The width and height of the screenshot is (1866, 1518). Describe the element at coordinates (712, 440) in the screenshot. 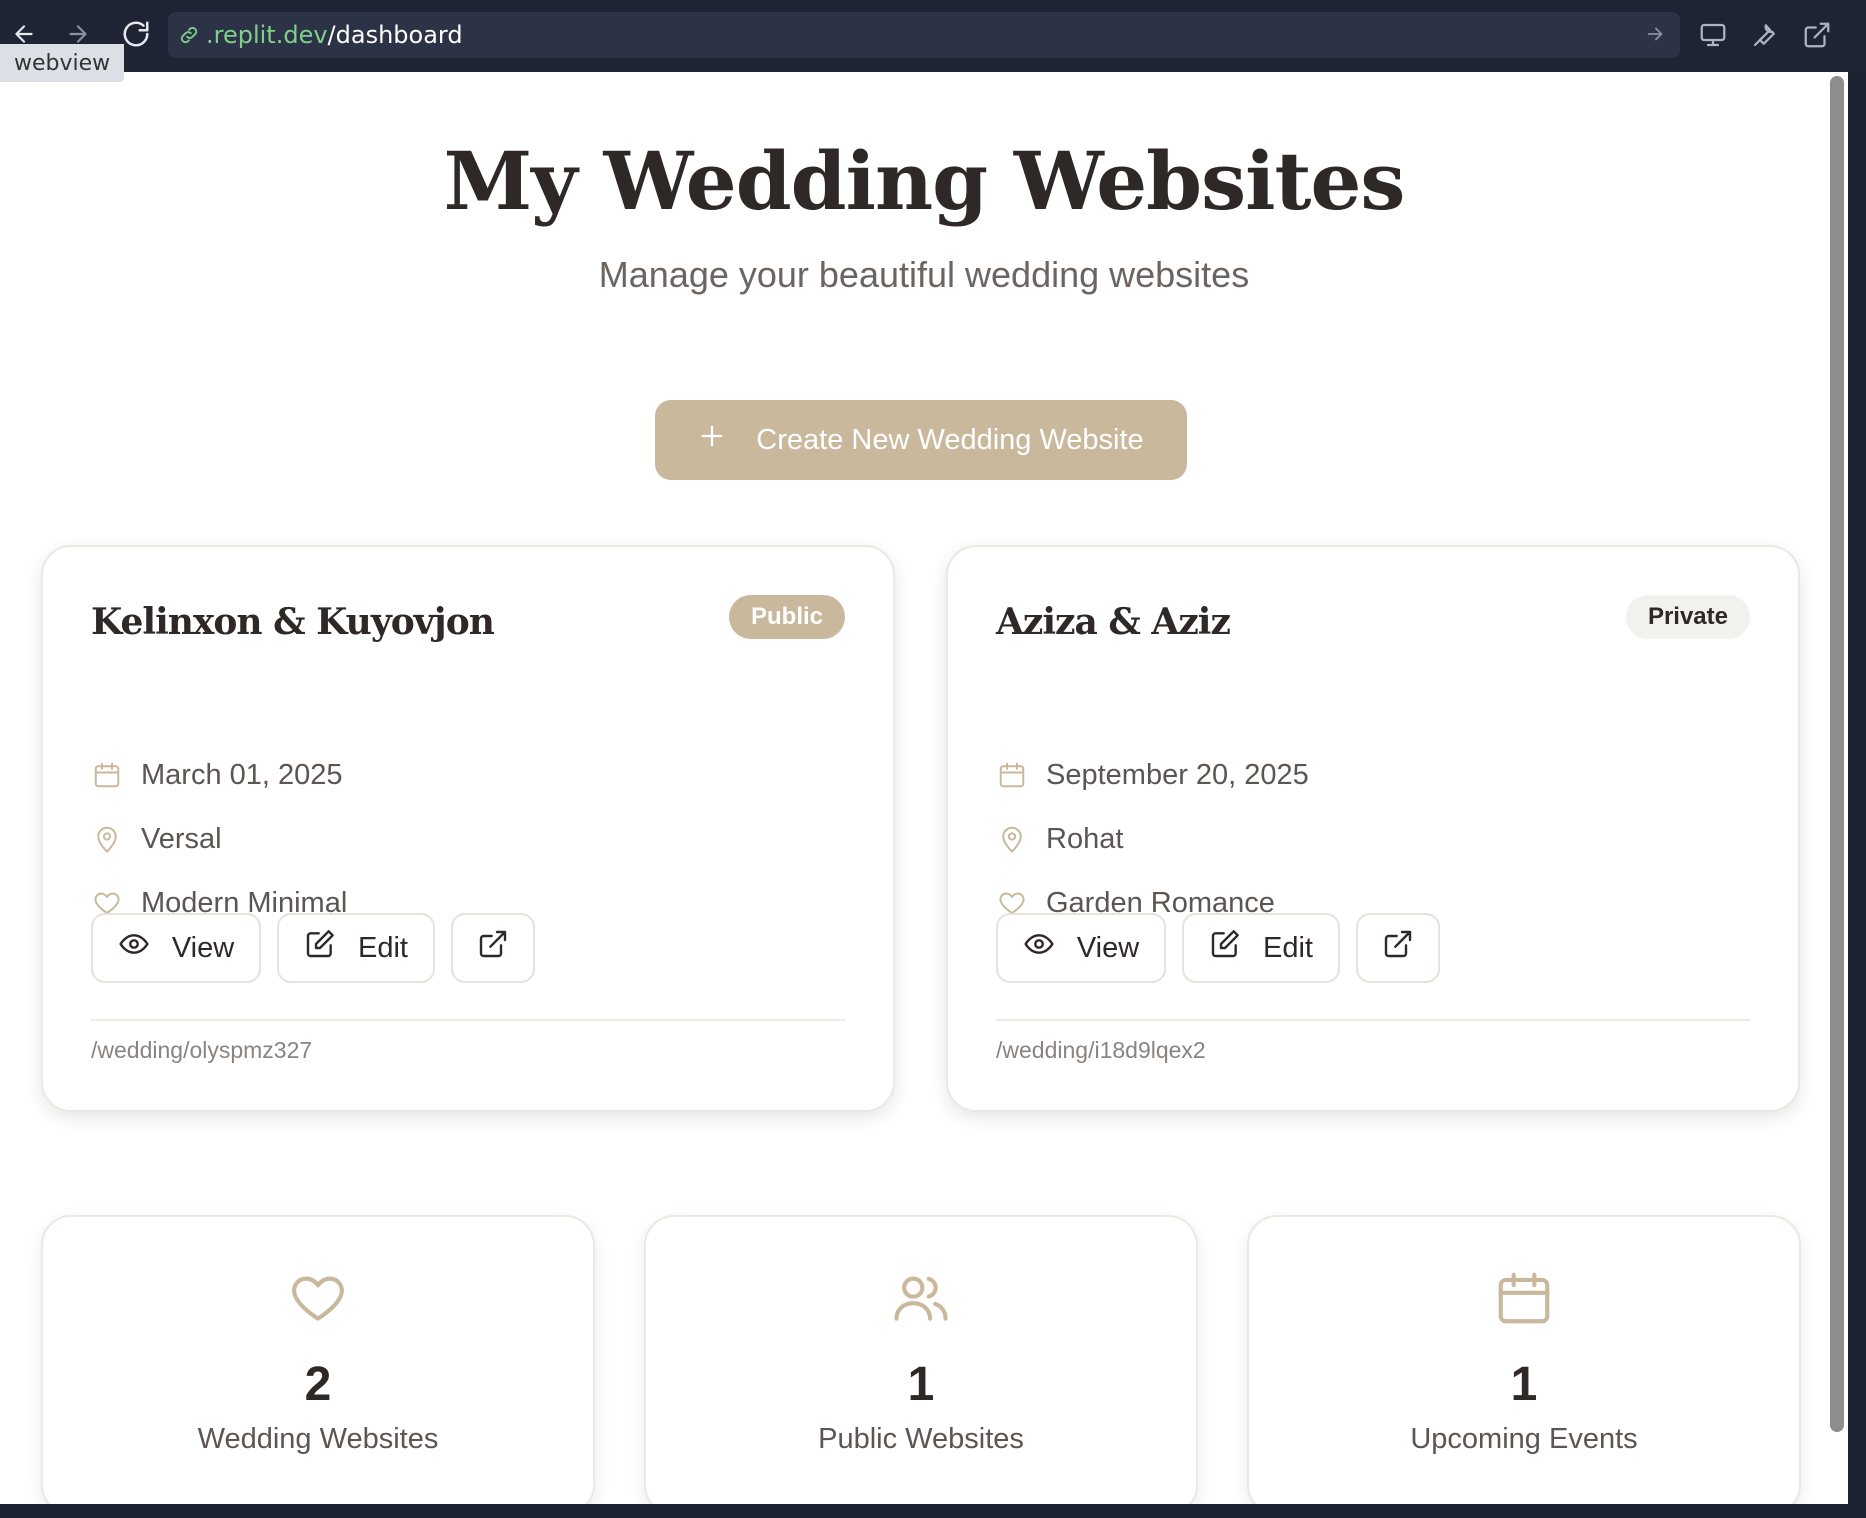

I see `plus-icon` at that location.